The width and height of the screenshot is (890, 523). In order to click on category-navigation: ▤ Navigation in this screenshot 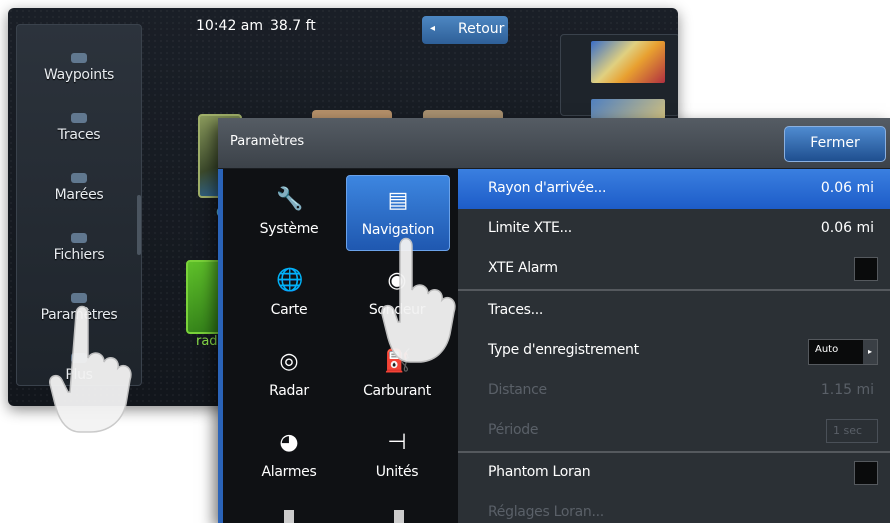, I will do `click(398, 213)`.